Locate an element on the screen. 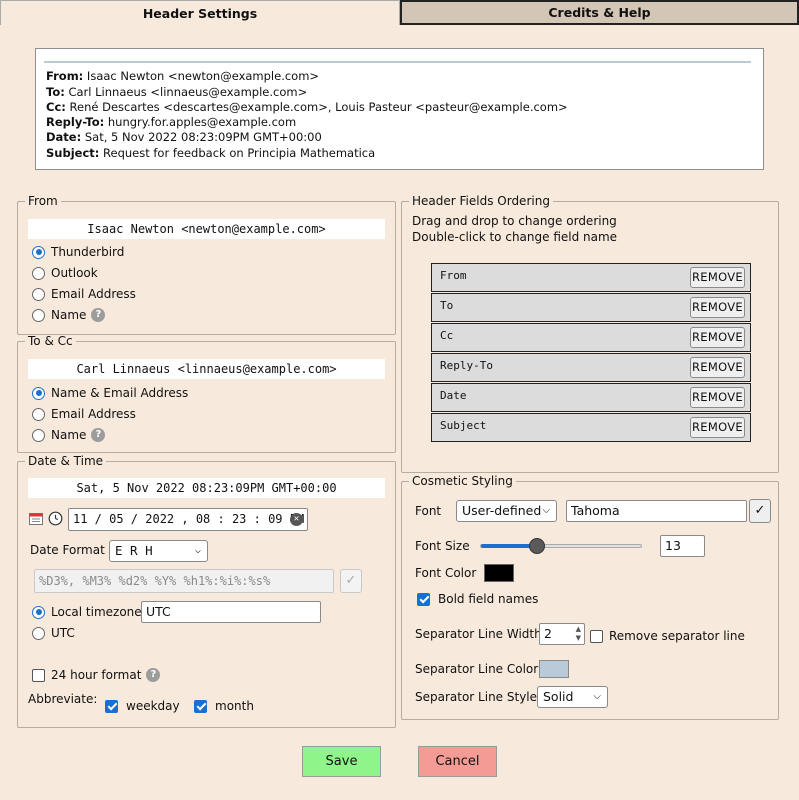 The height and width of the screenshot is (800, 799). date-format-select: E R H ⌵ is located at coordinates (158, 551).